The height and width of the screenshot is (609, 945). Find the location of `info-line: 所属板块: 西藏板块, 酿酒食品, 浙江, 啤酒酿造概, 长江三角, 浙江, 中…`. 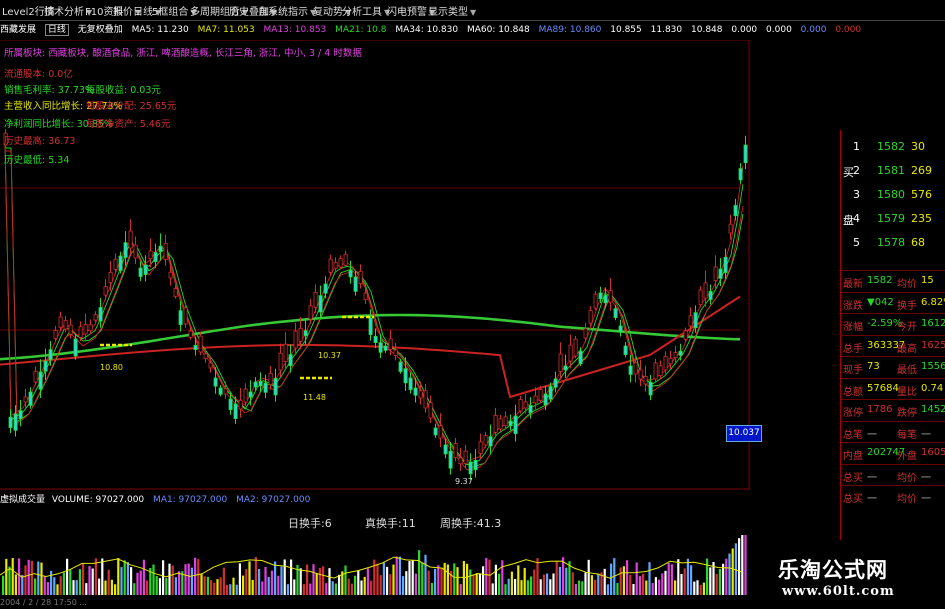

info-line: 所属板块: 西藏板块, 酿酒食品, 浙江, 啤酒酿造概, 长江三角, 浙江, 中… is located at coordinates (183, 52).